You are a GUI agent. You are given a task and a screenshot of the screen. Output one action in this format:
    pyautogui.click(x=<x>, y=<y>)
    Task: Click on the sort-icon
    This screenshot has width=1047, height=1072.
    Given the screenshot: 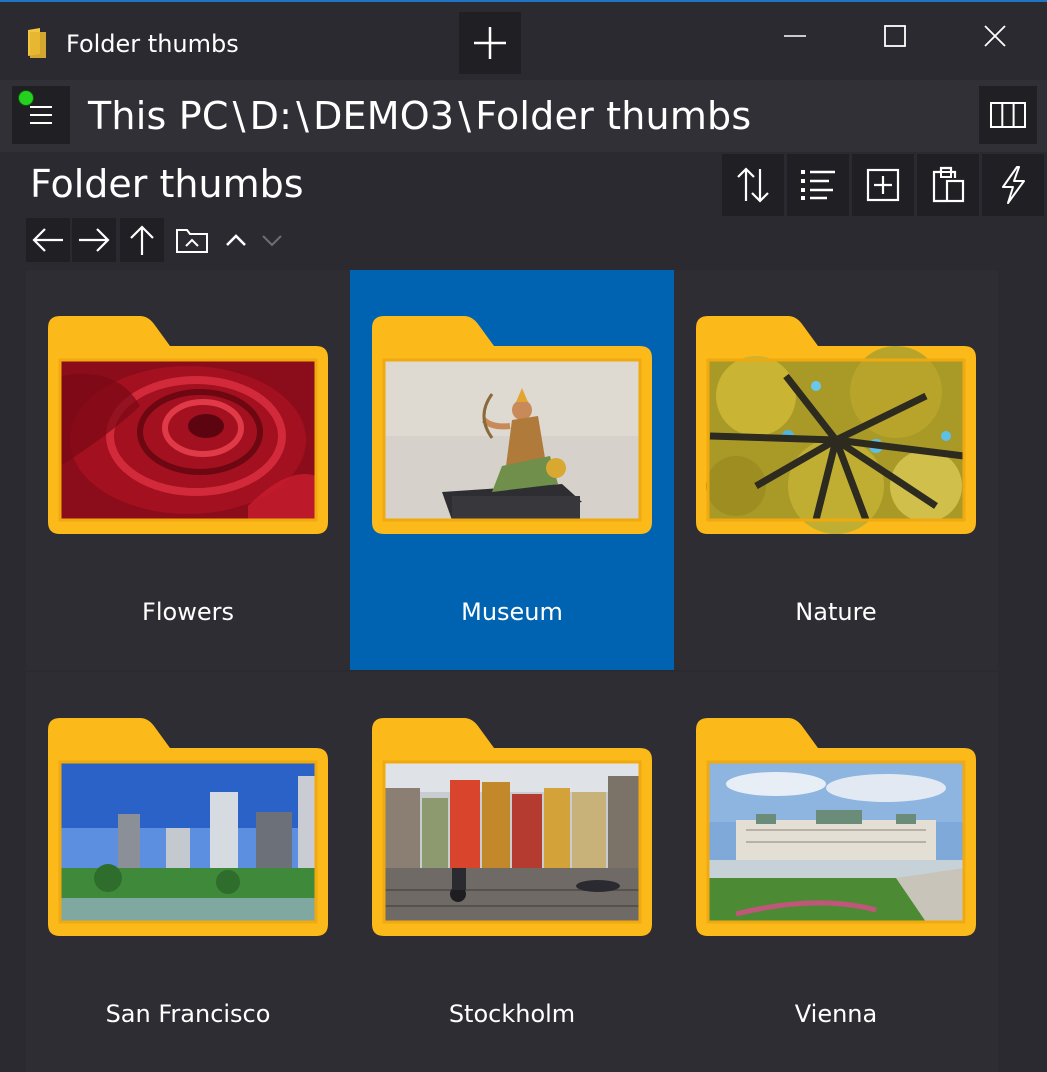 What is the action you would take?
    pyautogui.click(x=753, y=185)
    